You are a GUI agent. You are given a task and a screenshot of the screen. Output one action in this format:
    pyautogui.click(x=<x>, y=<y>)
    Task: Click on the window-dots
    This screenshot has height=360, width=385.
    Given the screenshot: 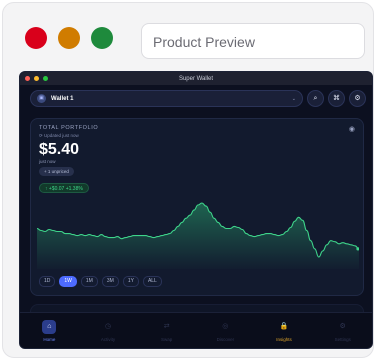 What is the action you would take?
    pyautogui.click(x=69, y=38)
    